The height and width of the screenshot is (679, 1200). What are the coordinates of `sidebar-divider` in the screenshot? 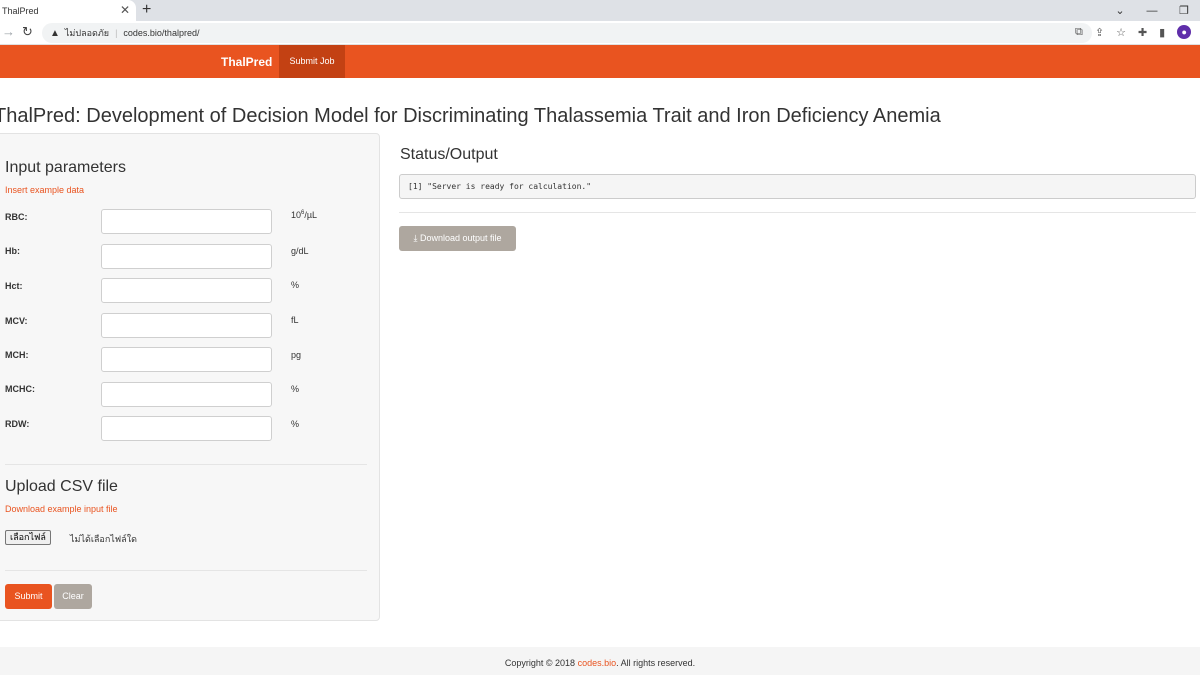 It's located at (186, 464).